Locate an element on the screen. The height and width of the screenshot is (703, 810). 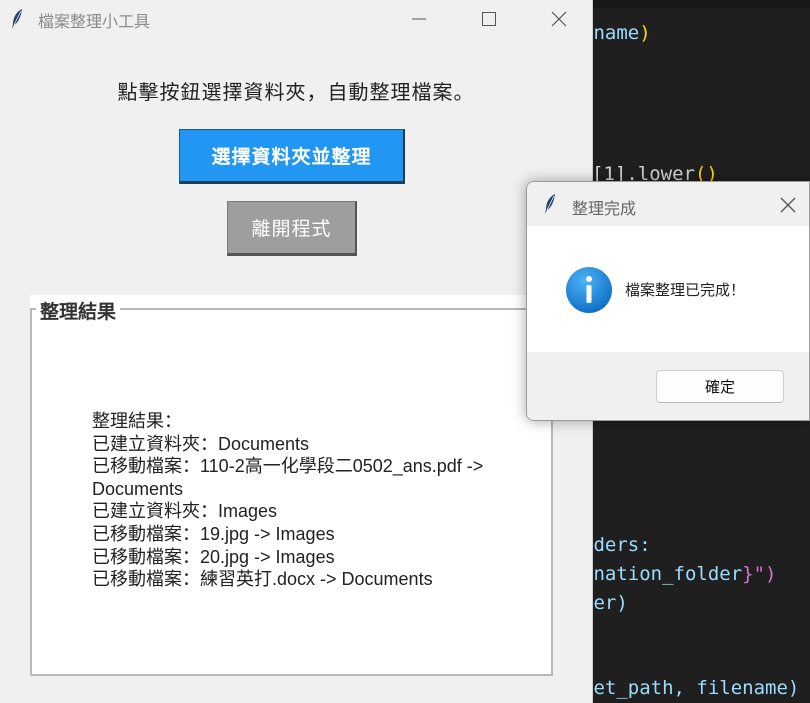
result-line: 已建立資料夾：Documents is located at coordinates (201, 443).